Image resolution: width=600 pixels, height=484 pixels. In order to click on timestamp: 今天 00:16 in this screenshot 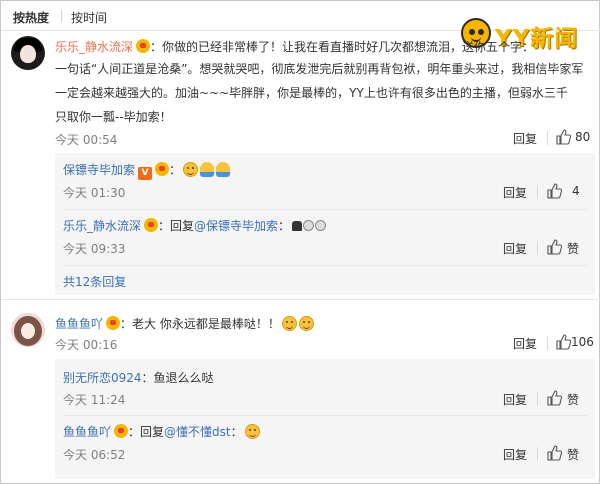, I will do `click(86, 345)`.